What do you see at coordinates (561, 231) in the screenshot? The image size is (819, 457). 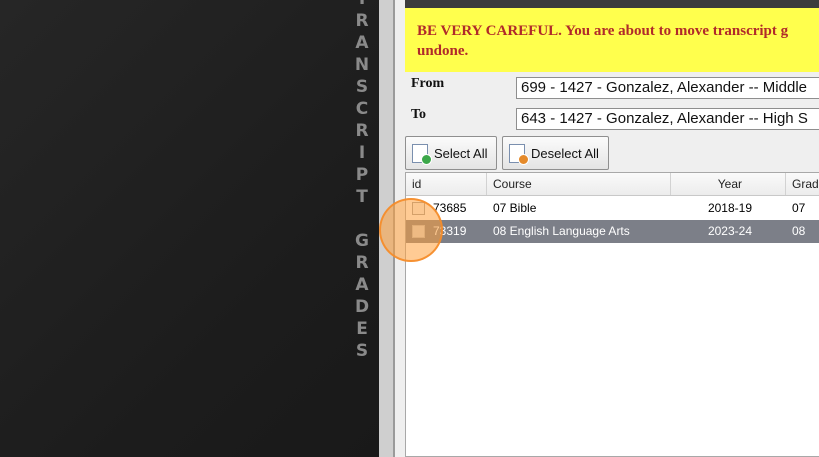 I see `cell-course: 08 English Language Arts` at bounding box center [561, 231].